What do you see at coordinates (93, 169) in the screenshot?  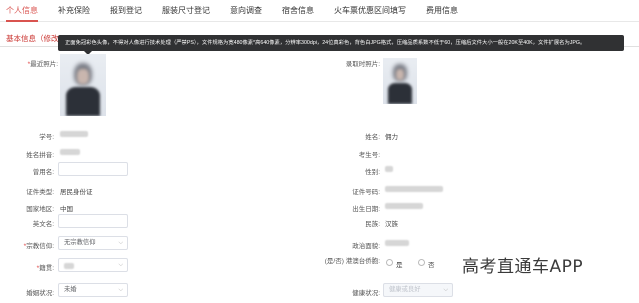 I see `former-name-input` at bounding box center [93, 169].